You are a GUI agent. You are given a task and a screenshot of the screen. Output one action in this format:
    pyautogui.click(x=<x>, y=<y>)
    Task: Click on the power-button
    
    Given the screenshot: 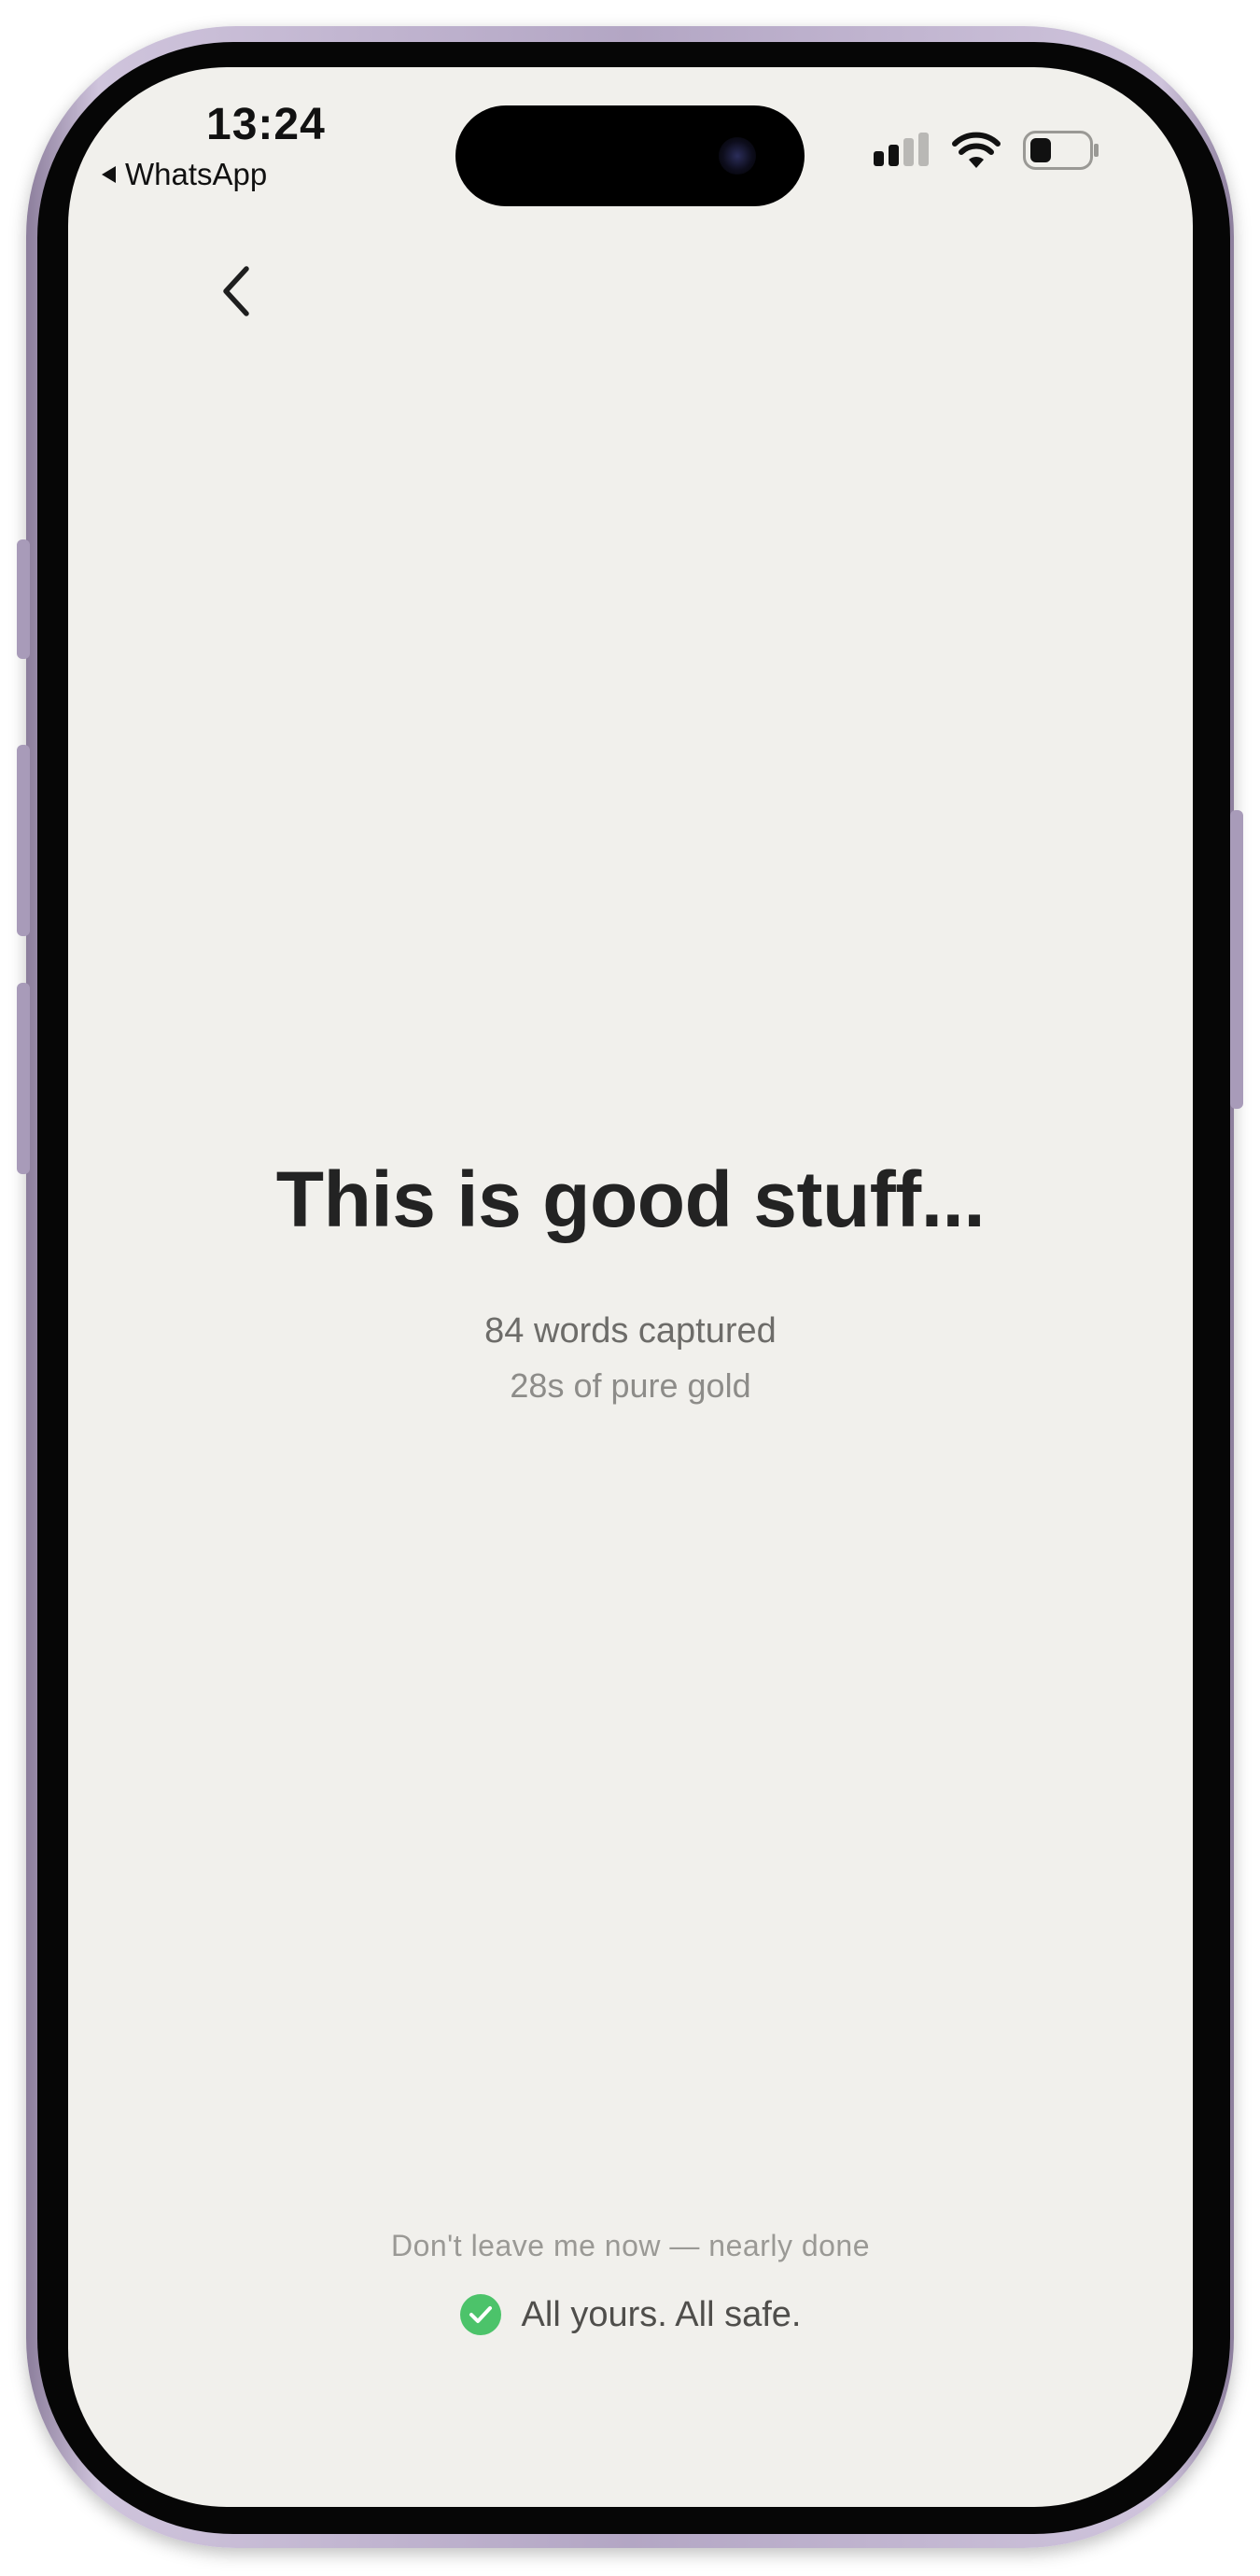 What is the action you would take?
    pyautogui.click(x=1236, y=959)
    